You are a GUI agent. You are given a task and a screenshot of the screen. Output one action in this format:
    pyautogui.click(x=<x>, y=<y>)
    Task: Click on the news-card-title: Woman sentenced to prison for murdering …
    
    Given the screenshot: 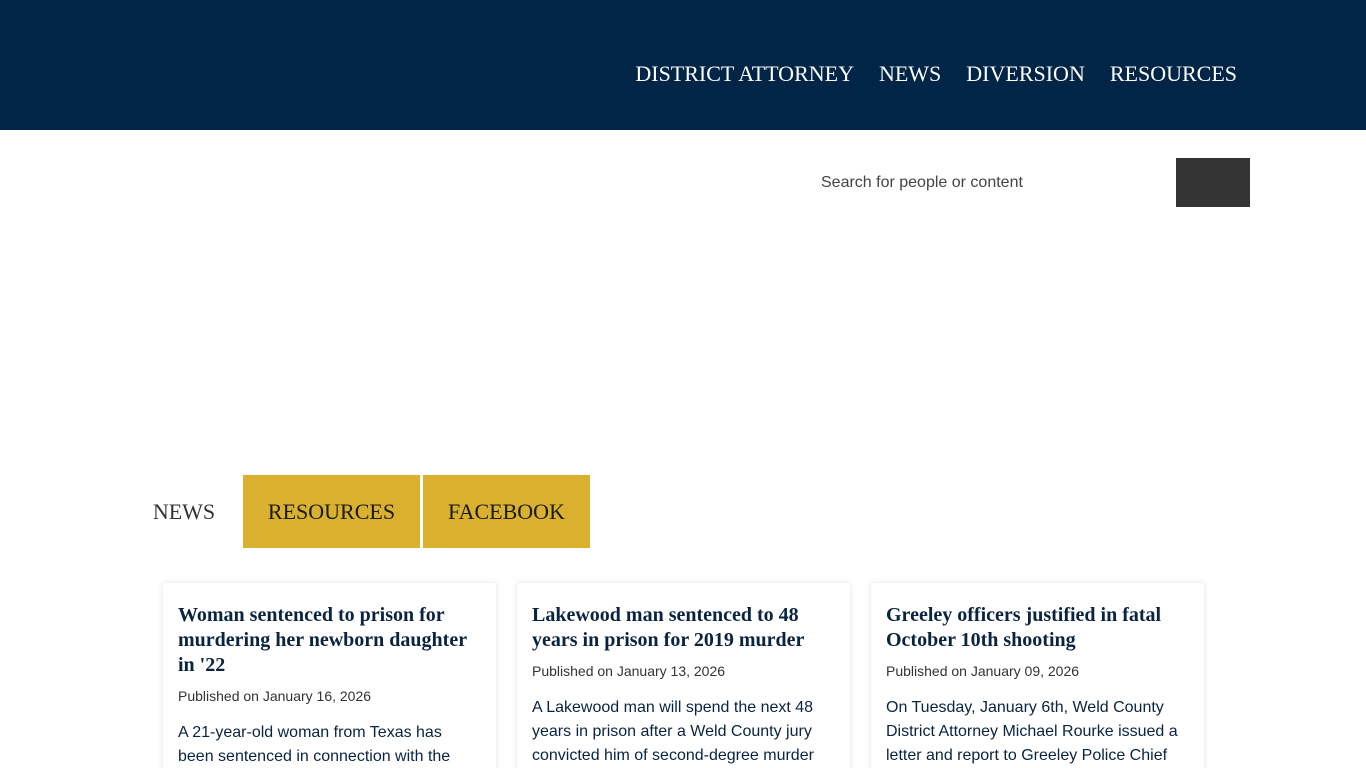 What is the action you would take?
    pyautogui.click(x=329, y=640)
    